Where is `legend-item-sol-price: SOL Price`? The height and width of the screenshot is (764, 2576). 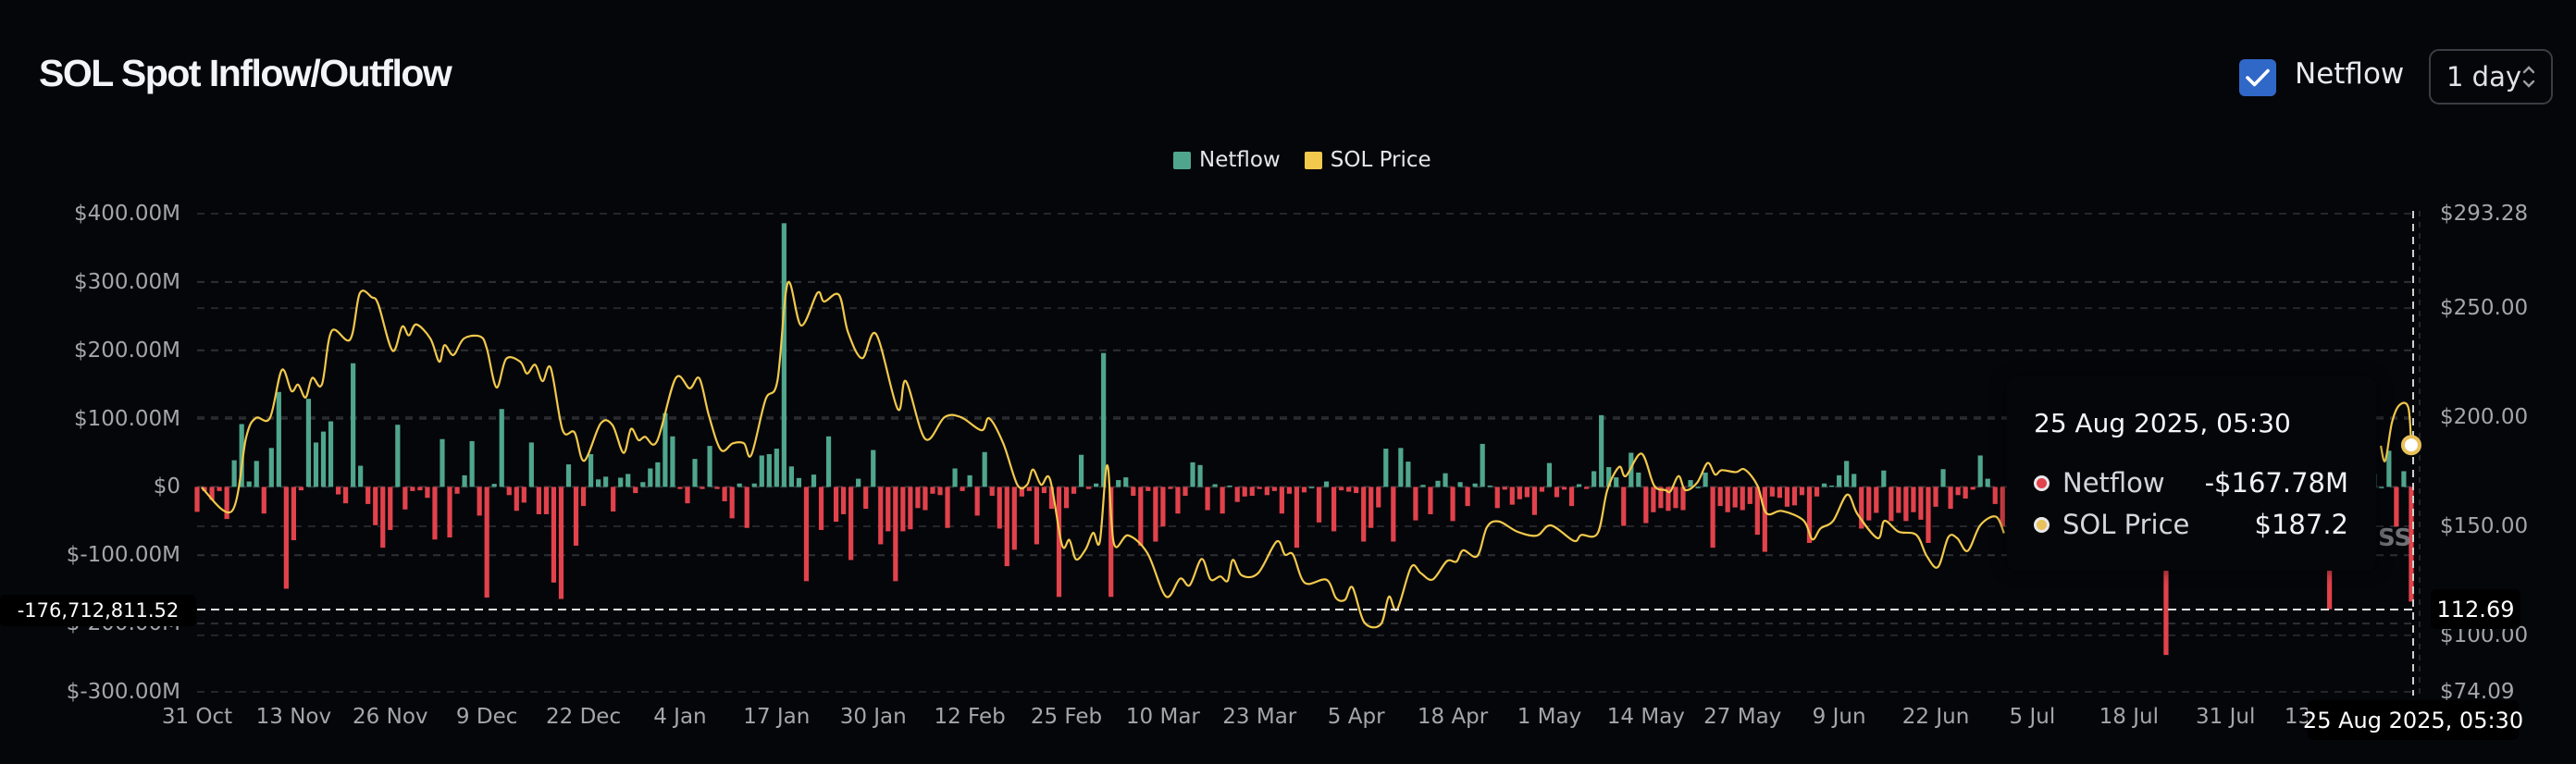 legend-item-sol-price: SOL Price is located at coordinates (1368, 160).